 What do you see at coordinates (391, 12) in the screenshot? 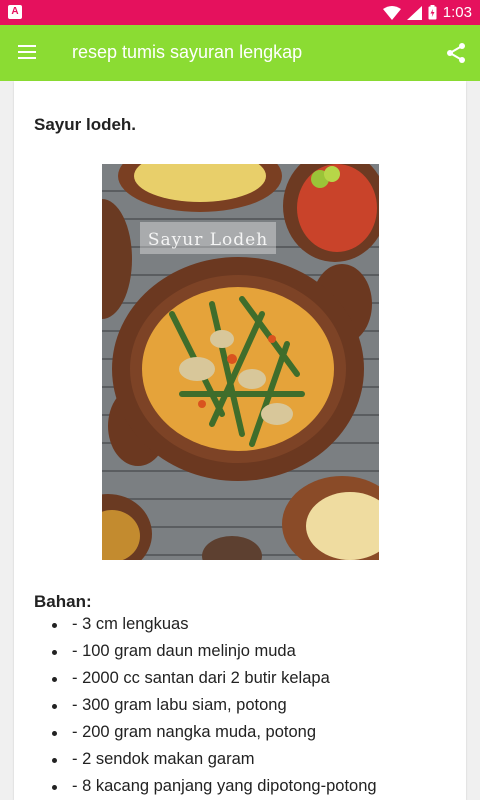
I see `wifi-icon` at bounding box center [391, 12].